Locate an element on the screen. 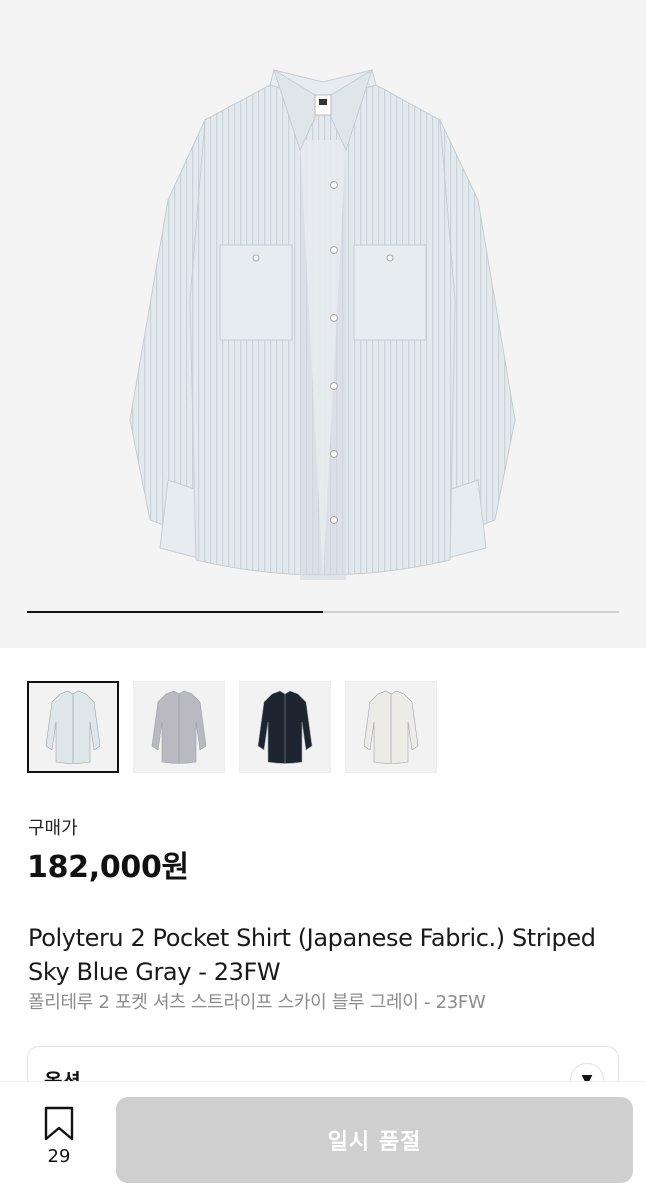  price-value: 182,000원 is located at coordinates (108, 867).